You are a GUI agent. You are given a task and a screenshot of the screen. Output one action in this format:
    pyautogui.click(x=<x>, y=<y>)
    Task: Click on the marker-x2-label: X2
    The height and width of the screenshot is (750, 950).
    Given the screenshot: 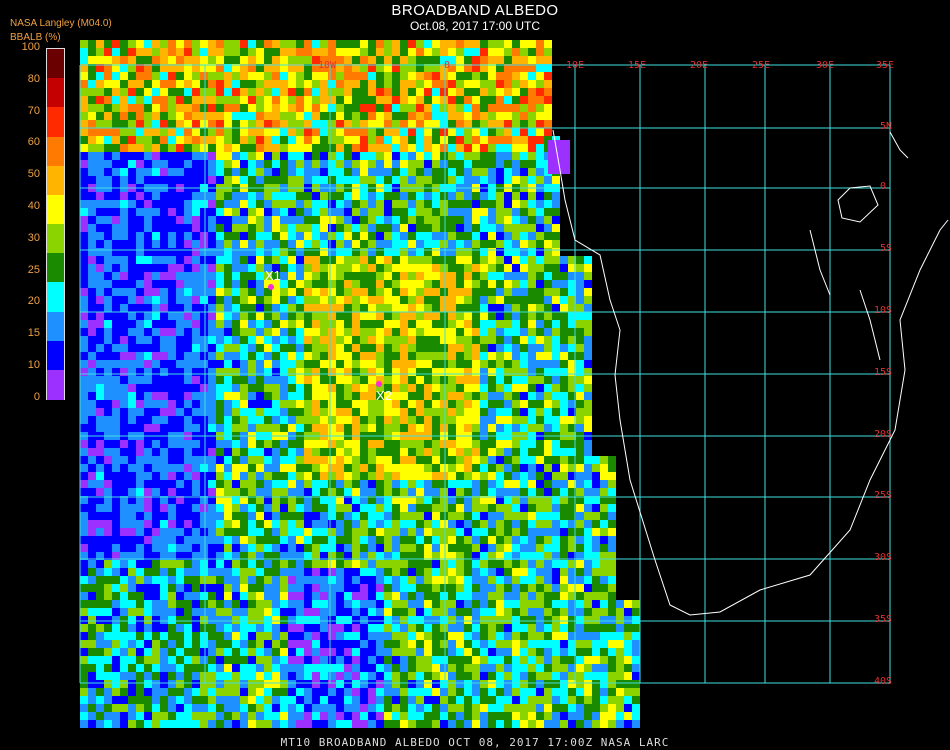 What is the action you would take?
    pyautogui.click(x=384, y=395)
    